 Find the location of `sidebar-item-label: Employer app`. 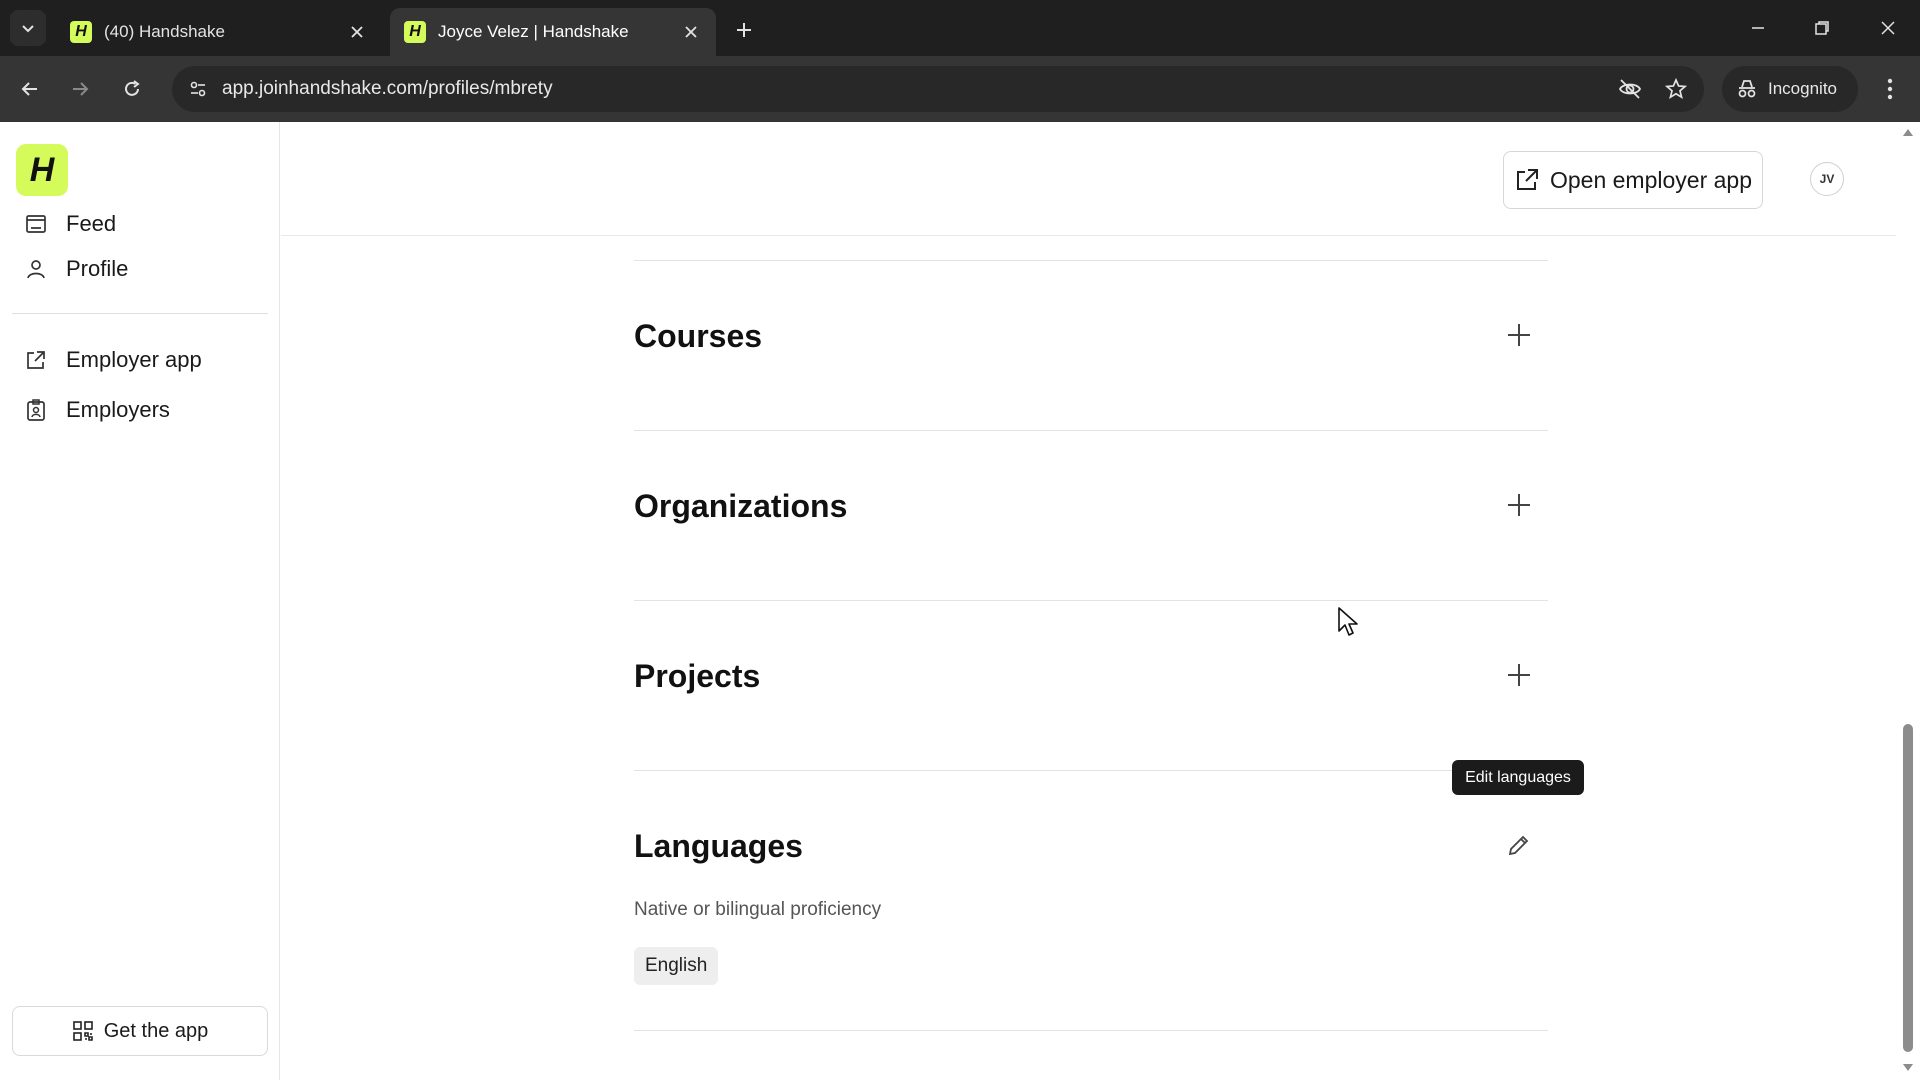

sidebar-item-label: Employer app is located at coordinates (134, 359).